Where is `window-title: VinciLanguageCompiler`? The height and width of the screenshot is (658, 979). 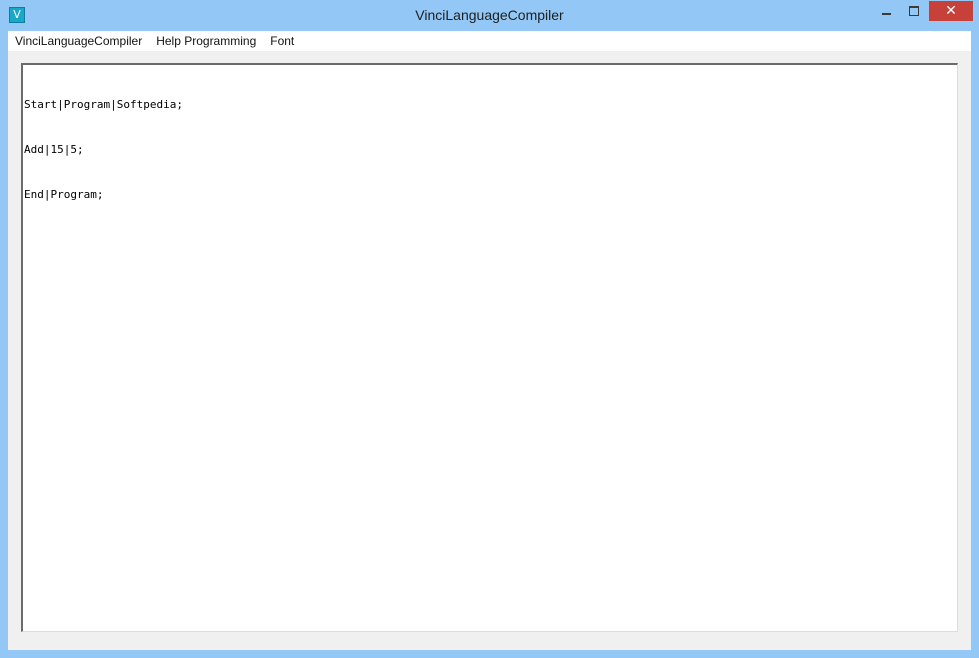
window-title: VinciLanguageCompiler is located at coordinates (489, 15).